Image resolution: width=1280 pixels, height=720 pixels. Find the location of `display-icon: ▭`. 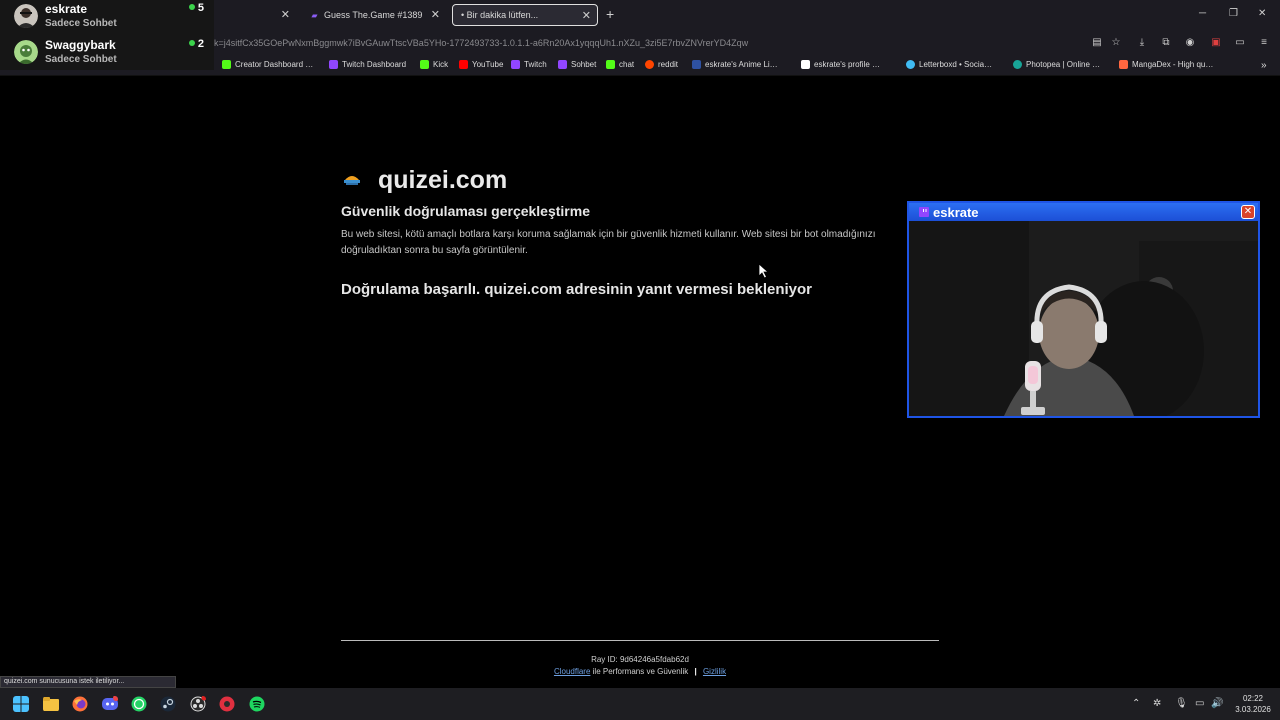

display-icon: ▭ is located at coordinates (1199, 703).